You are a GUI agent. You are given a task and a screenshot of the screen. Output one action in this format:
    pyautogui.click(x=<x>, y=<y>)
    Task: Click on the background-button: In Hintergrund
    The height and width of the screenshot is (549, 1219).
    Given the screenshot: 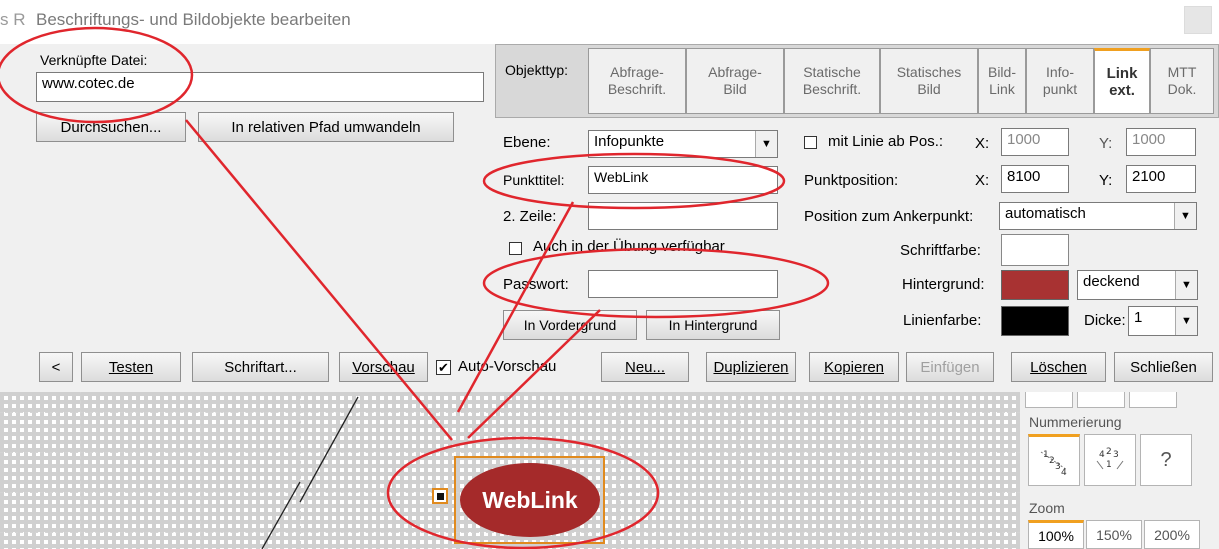 What is the action you would take?
    pyautogui.click(x=713, y=325)
    